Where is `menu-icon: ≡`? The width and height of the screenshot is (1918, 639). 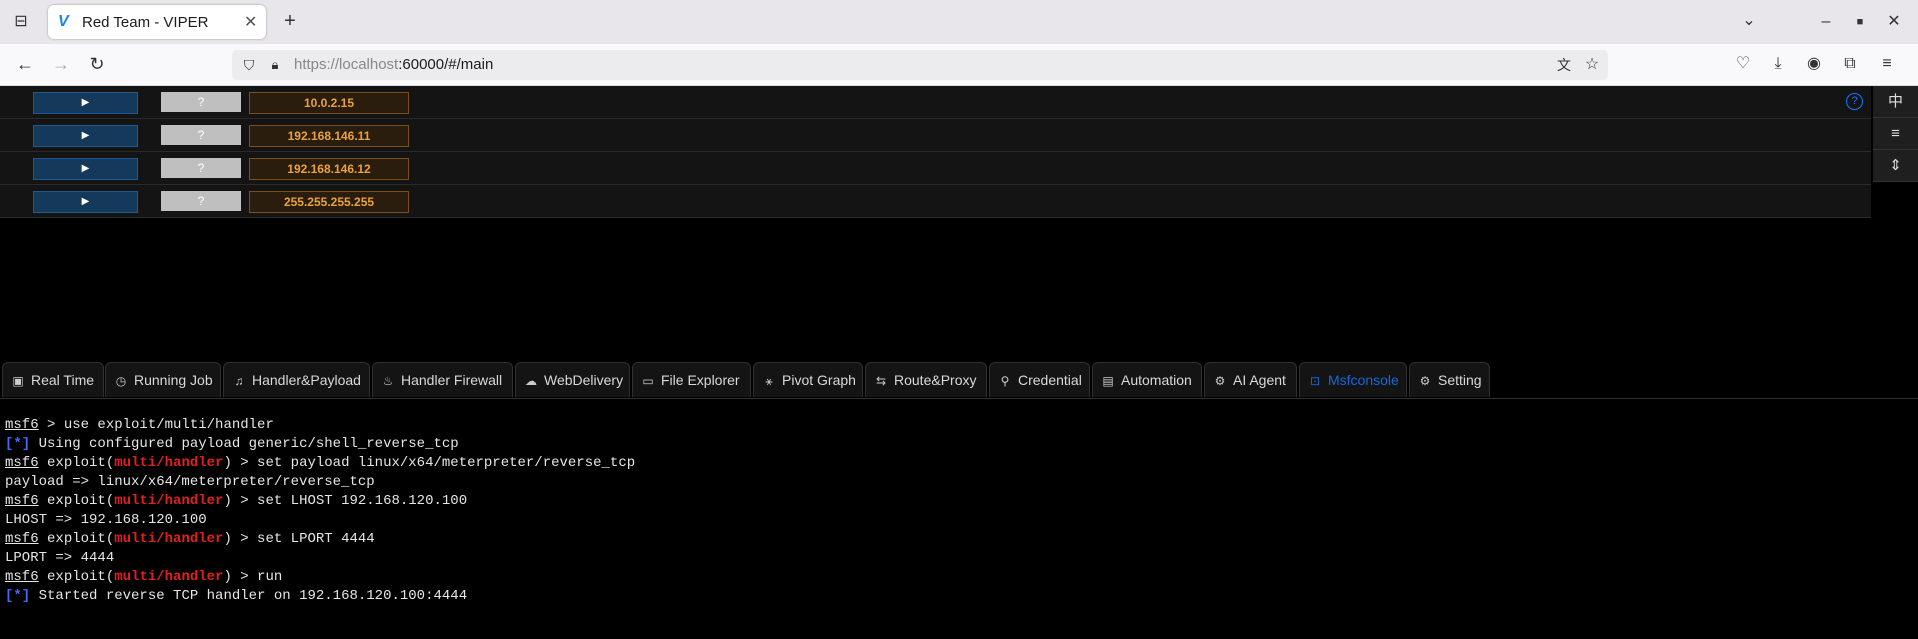
menu-icon: ≡ is located at coordinates (1887, 64).